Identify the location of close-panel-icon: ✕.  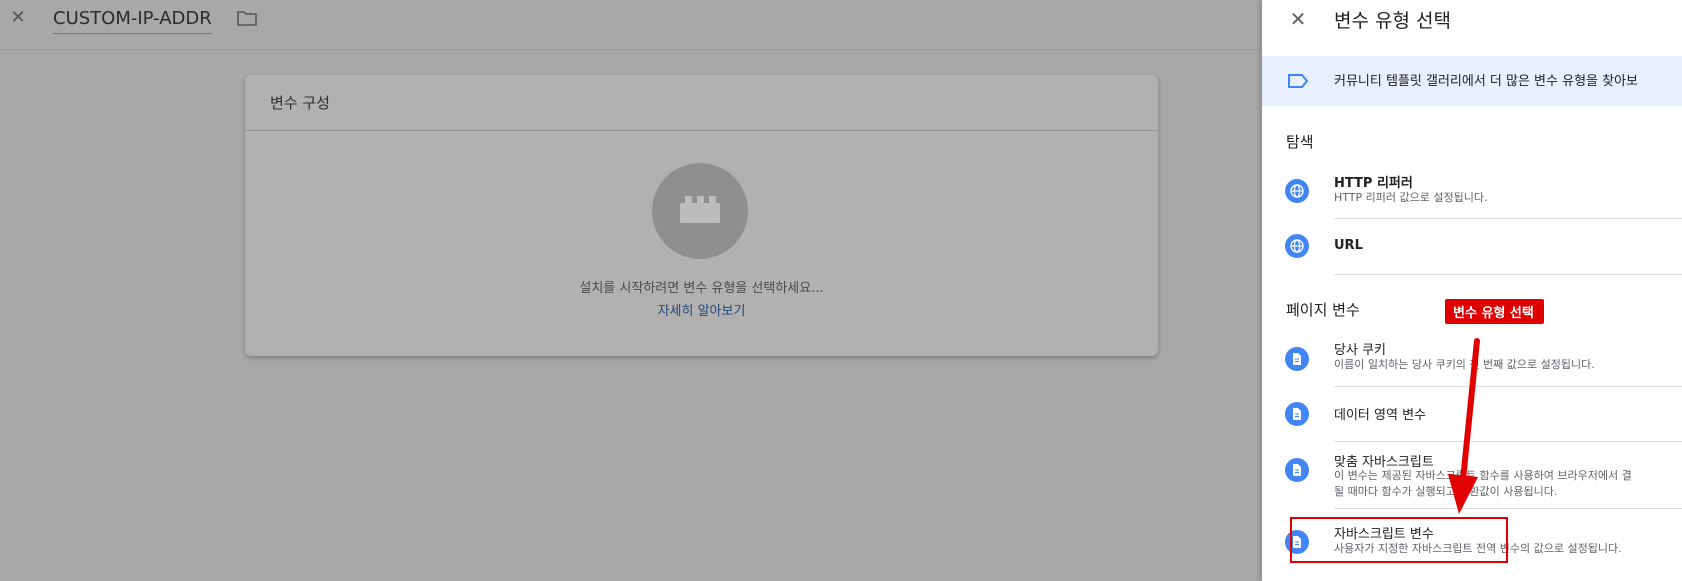
(1298, 19).